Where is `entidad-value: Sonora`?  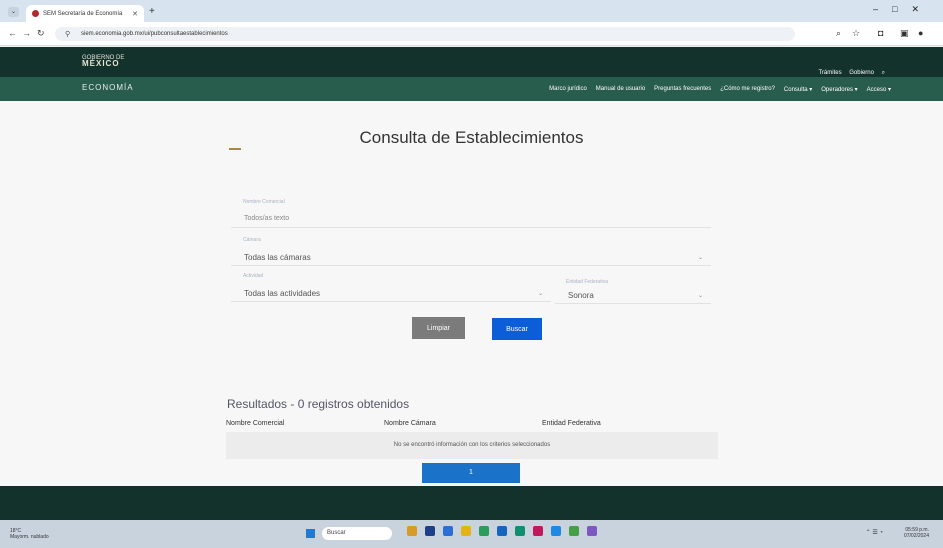
entidad-value: Sonora is located at coordinates (581, 295).